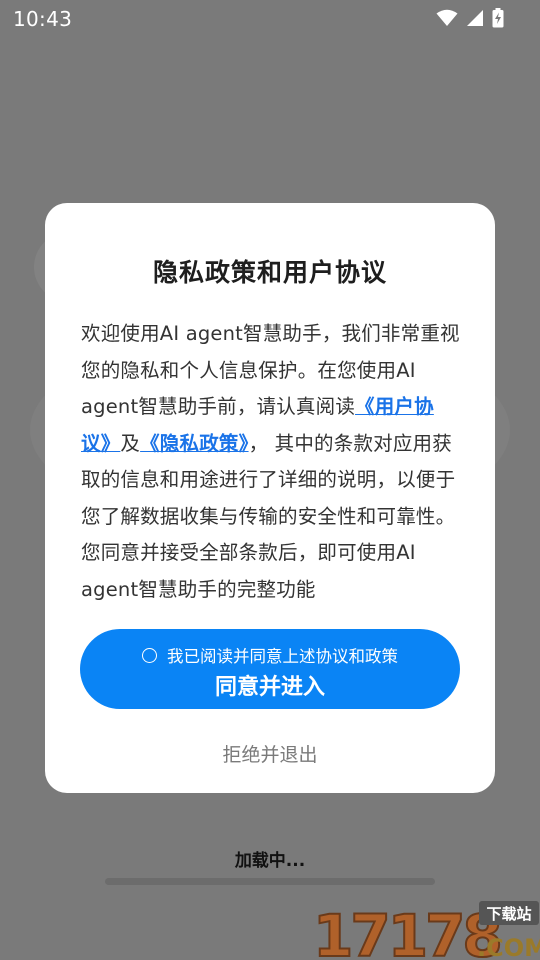  I want to click on status-icons, so click(470, 18).